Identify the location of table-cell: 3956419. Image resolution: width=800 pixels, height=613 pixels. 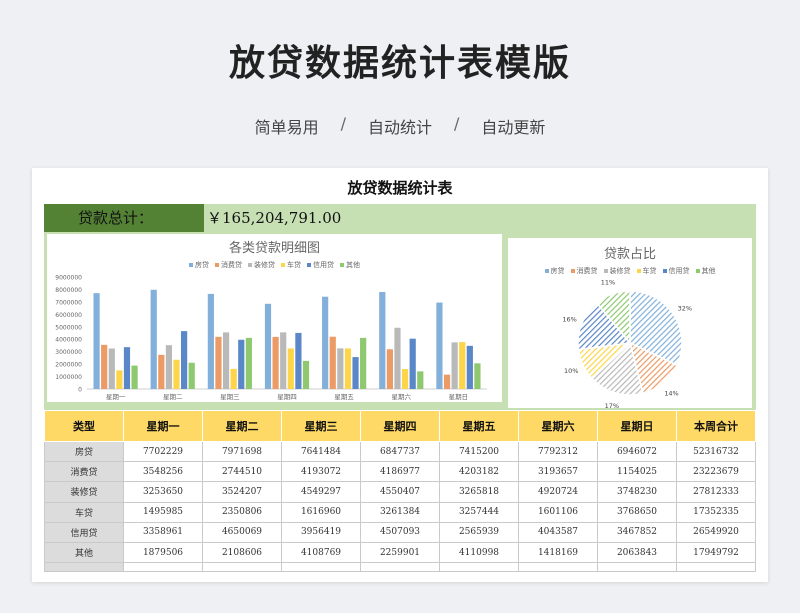
(321, 532).